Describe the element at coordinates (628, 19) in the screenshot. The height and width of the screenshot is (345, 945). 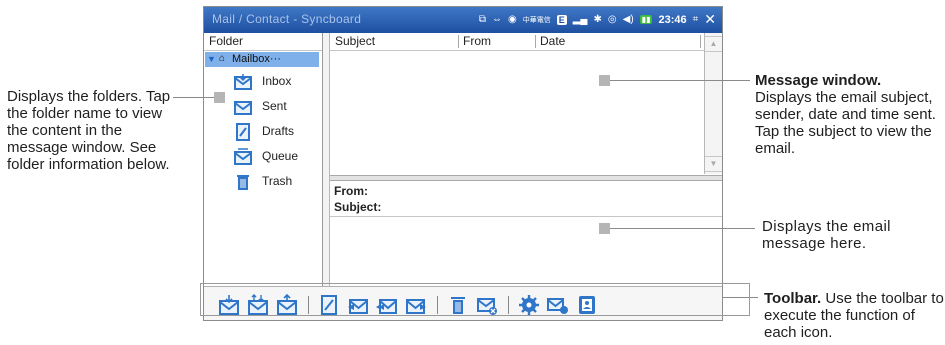
I see `volume-icon: ◀)` at that location.